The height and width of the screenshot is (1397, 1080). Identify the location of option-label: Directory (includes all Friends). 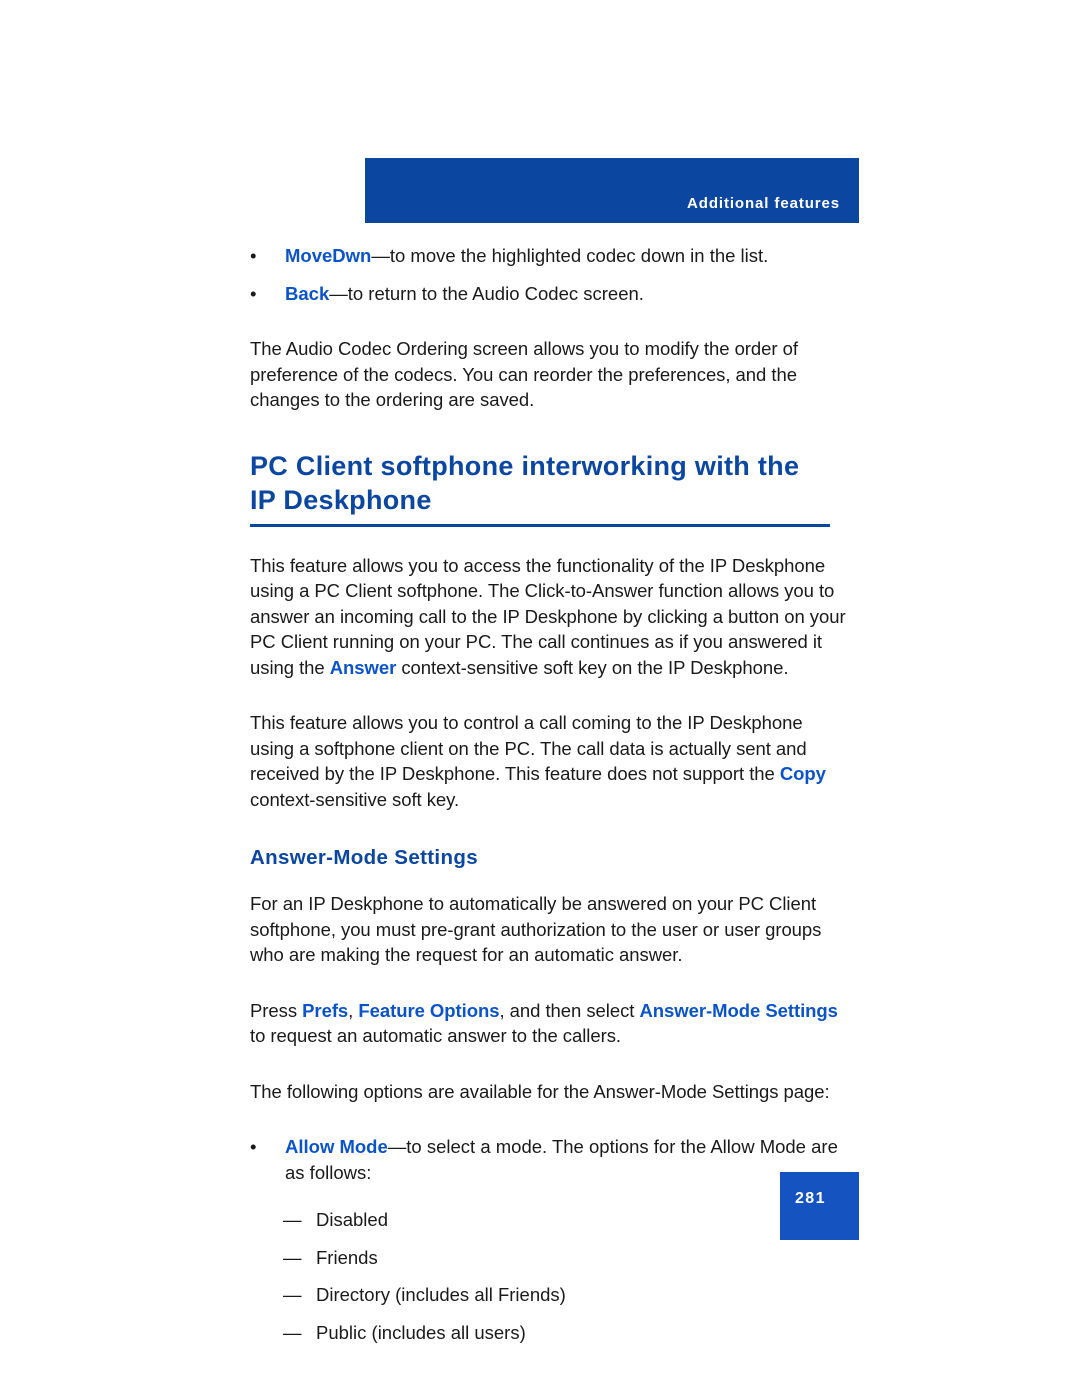
(441, 1294).